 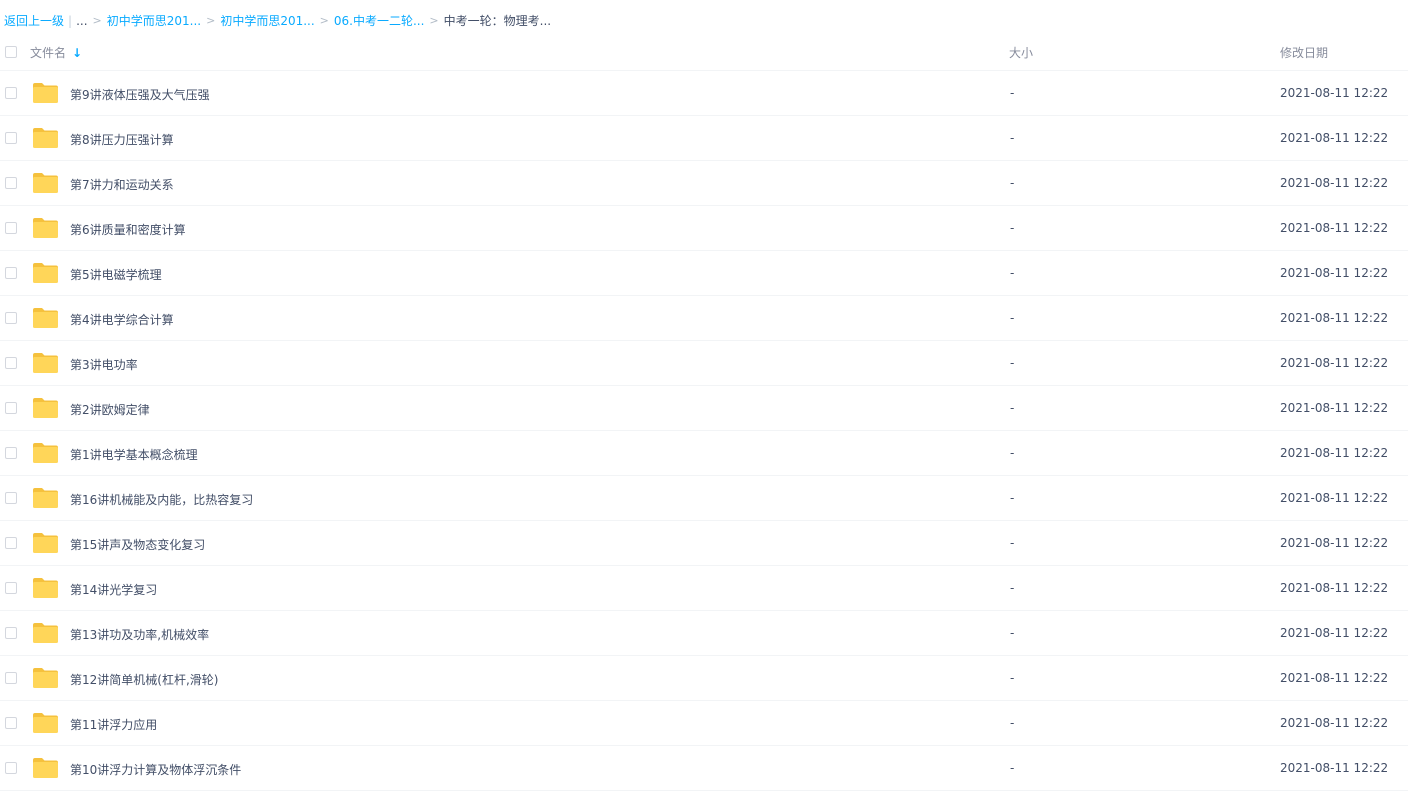 What do you see at coordinates (704, 363) in the screenshot?
I see `table-row: 第3讲电功率 - 2021-08-11 12:22` at bounding box center [704, 363].